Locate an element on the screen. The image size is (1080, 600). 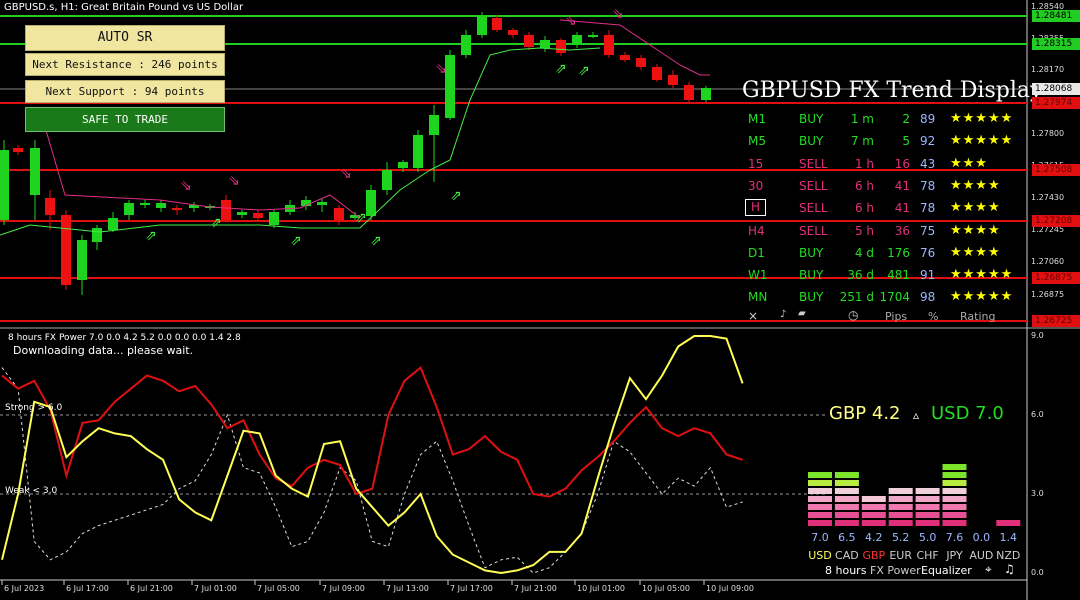
time-label: 7 Jul 13:00 is located at coordinates (407, 588).